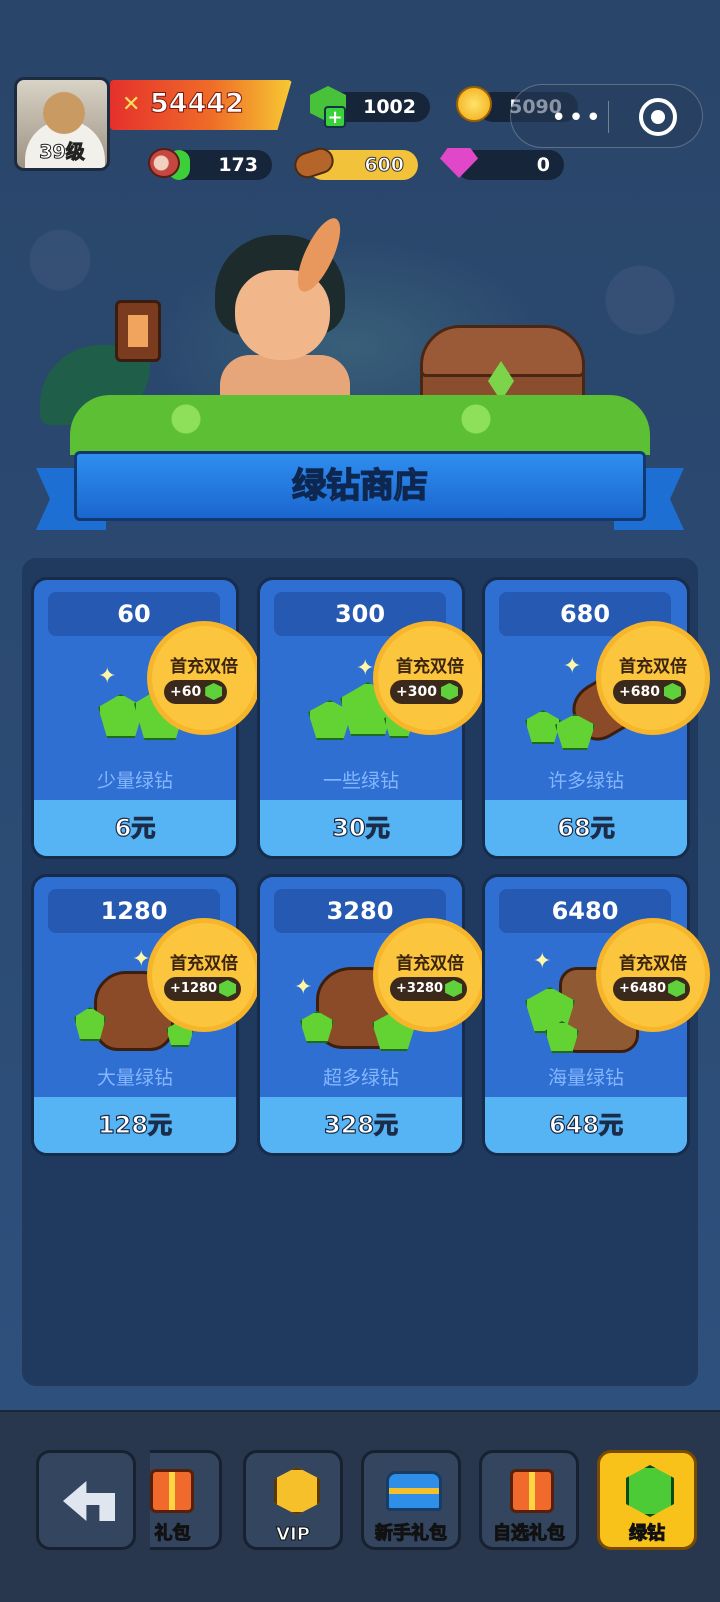  What do you see at coordinates (194, 988) in the screenshot?
I see `badge-bonus-value: +1280` at bounding box center [194, 988].